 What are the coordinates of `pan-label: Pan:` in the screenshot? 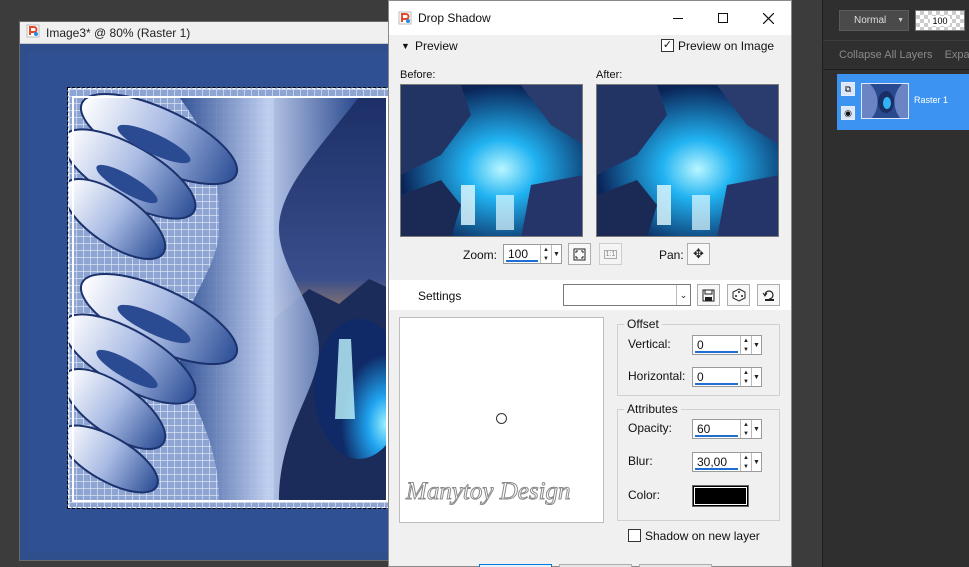 It's located at (671, 255).